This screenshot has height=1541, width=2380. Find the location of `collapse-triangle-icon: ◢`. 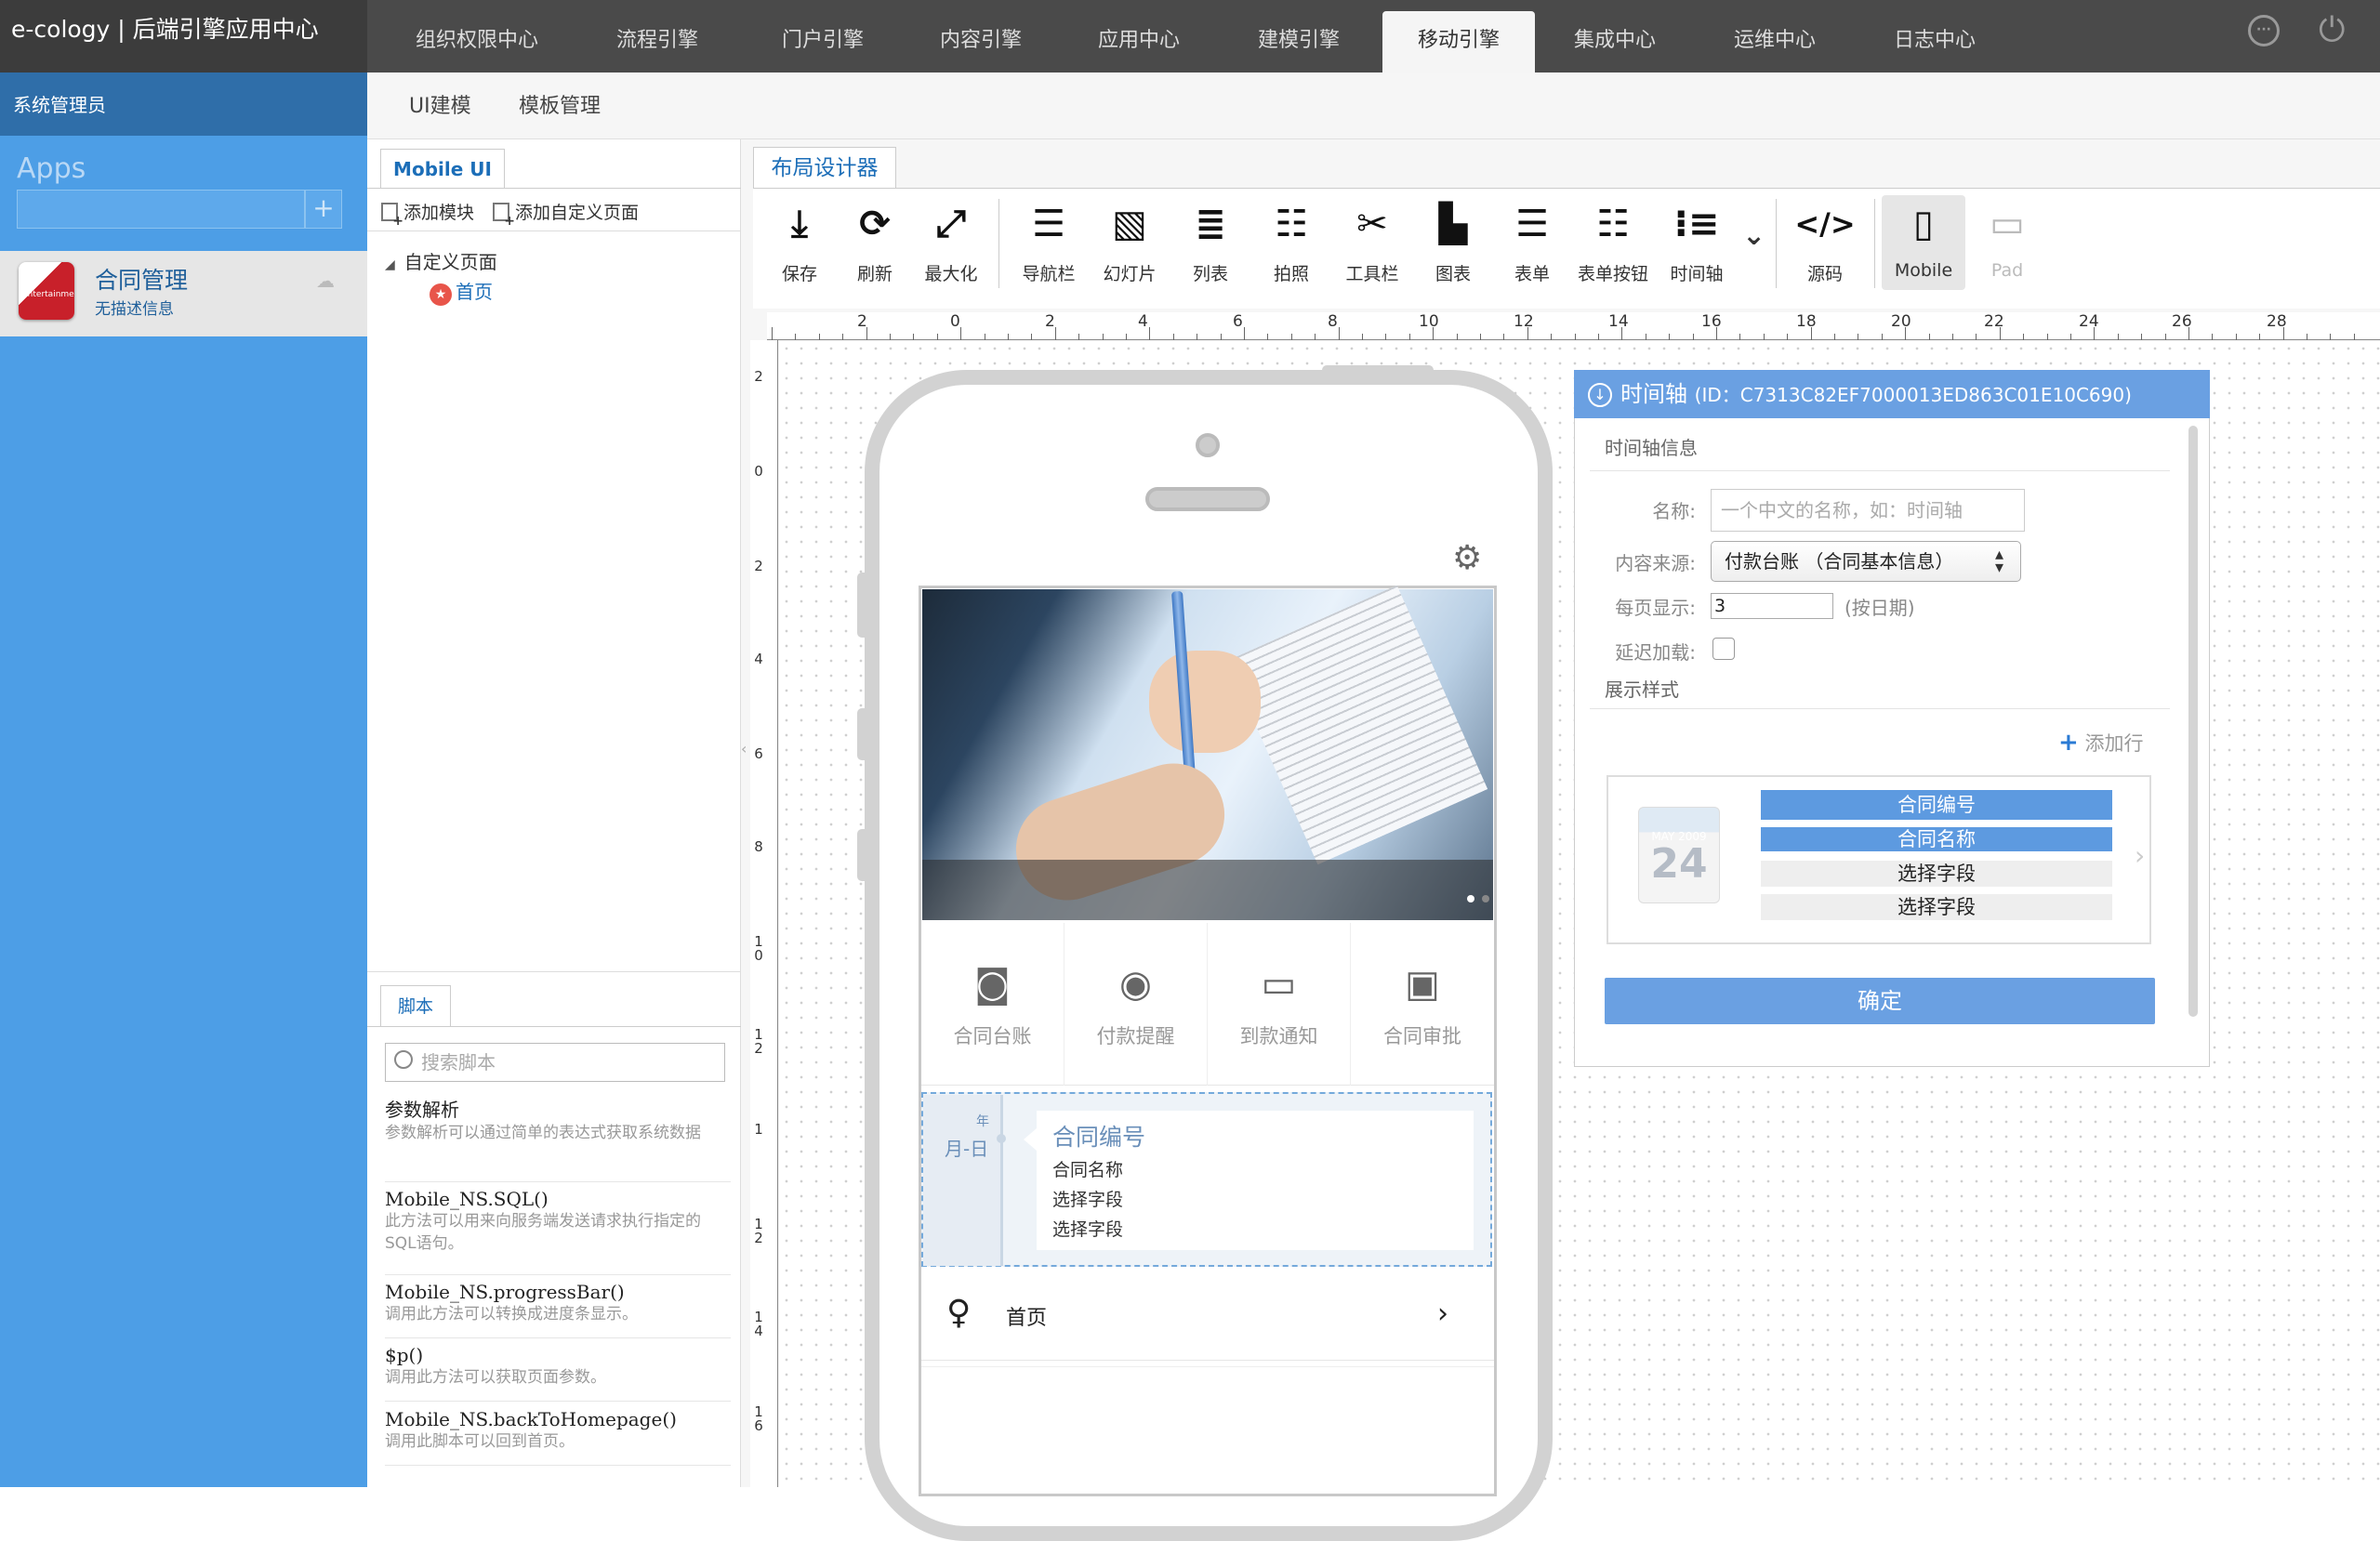

collapse-triangle-icon: ◢ is located at coordinates (390, 264).